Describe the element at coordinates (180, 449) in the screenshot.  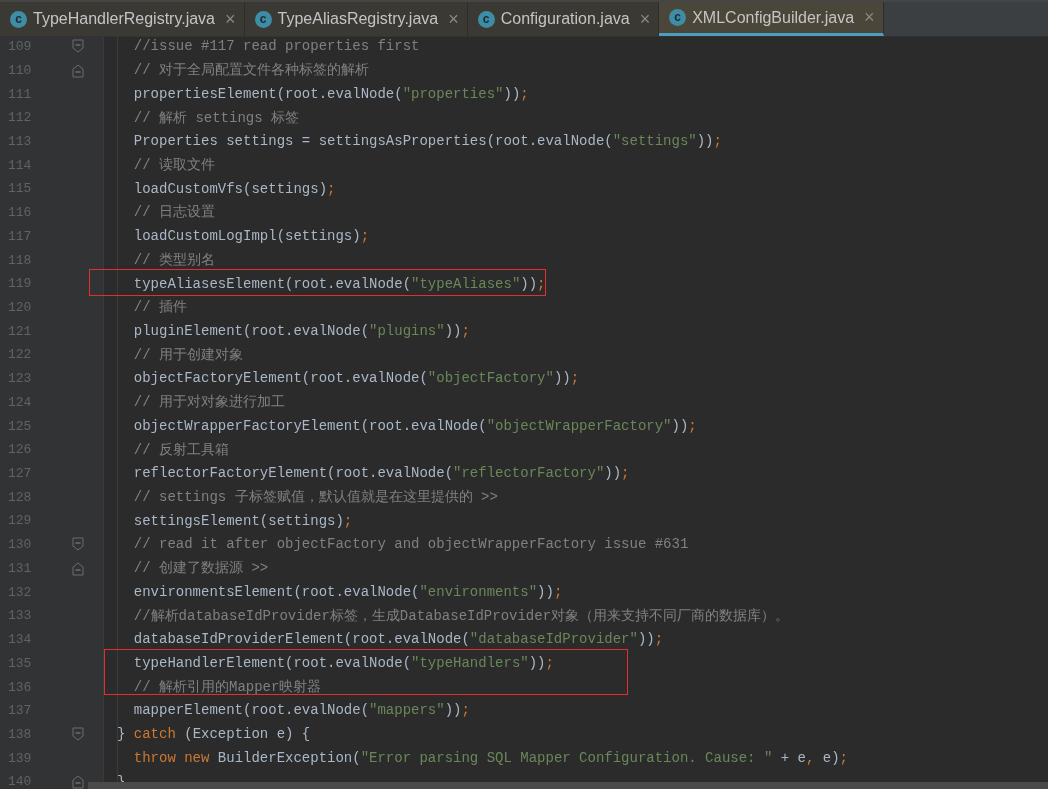
I see `code-line: // 反射工具箱` at that location.